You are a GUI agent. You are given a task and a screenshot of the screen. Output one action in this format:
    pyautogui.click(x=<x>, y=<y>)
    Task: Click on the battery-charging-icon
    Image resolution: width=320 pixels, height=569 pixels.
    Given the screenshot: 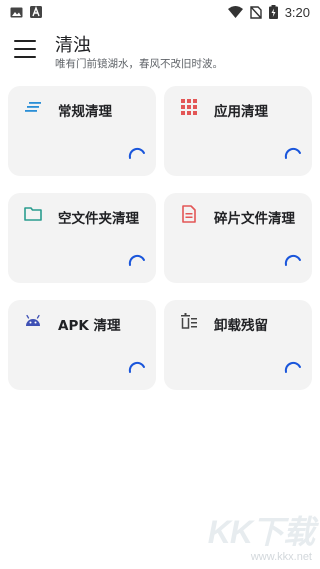 What is the action you would take?
    pyautogui.click(x=273, y=12)
    